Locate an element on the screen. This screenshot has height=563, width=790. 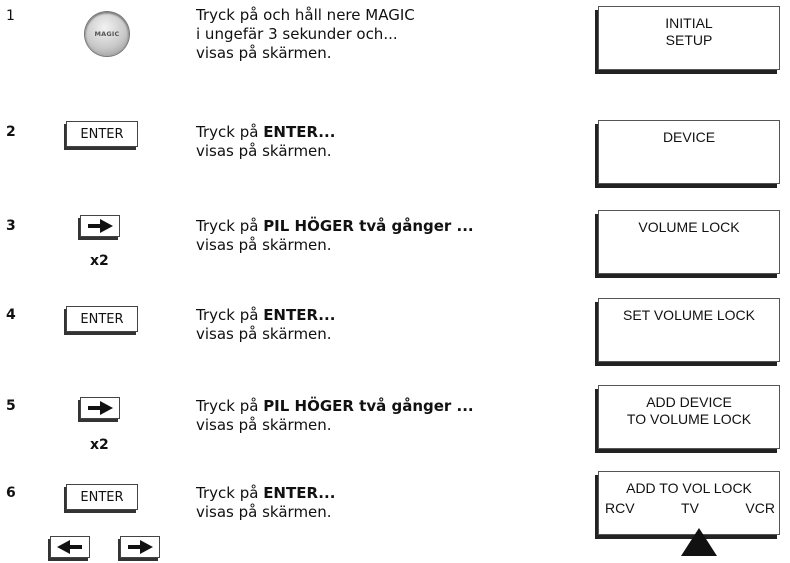
step-6-prefix: Tryck på is located at coordinates (230, 493).